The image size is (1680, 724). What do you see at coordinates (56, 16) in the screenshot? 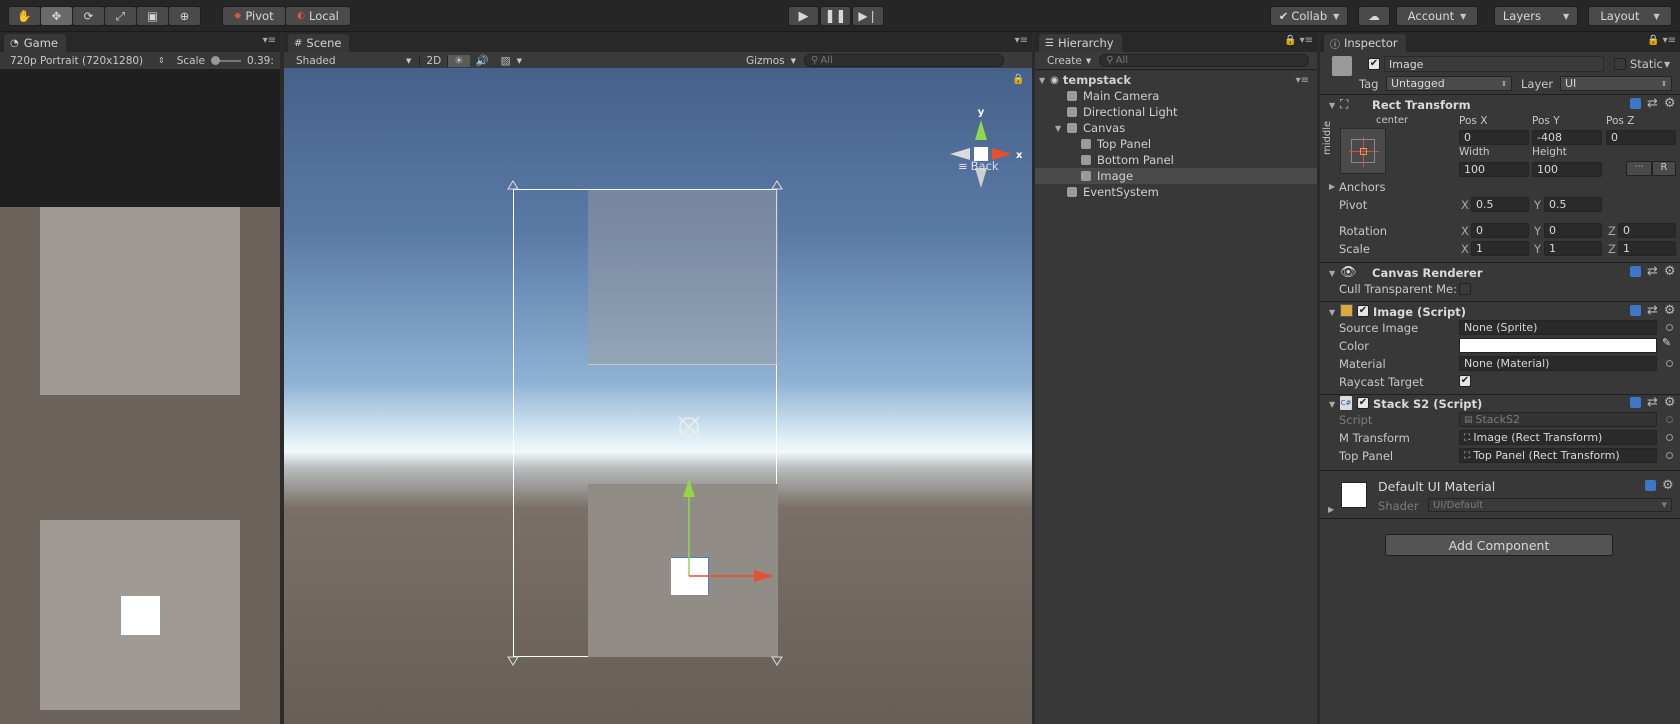
I see `move-tool-button: ✥` at bounding box center [56, 16].